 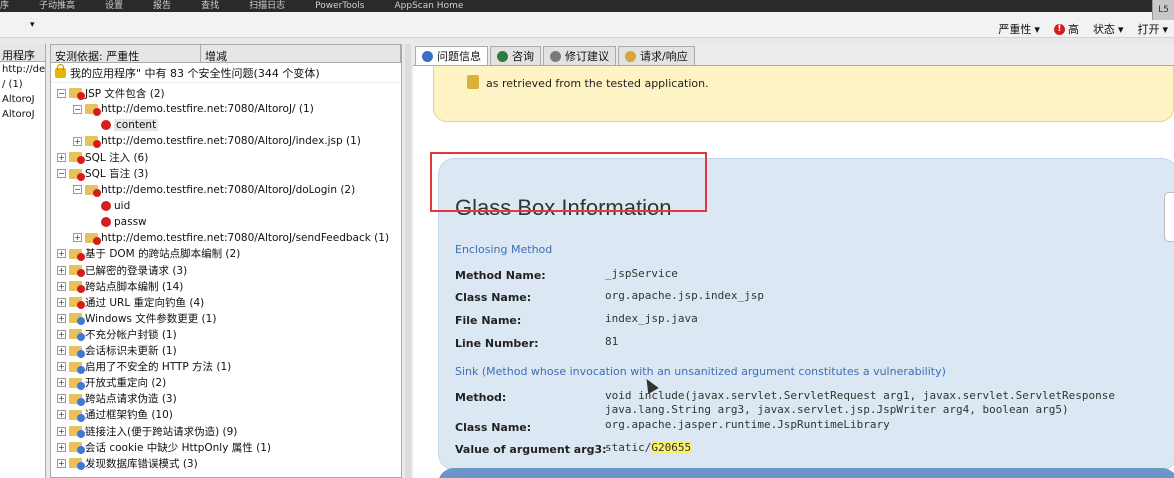 I want to click on arg-highlight: G20655, so click(x=671, y=447).